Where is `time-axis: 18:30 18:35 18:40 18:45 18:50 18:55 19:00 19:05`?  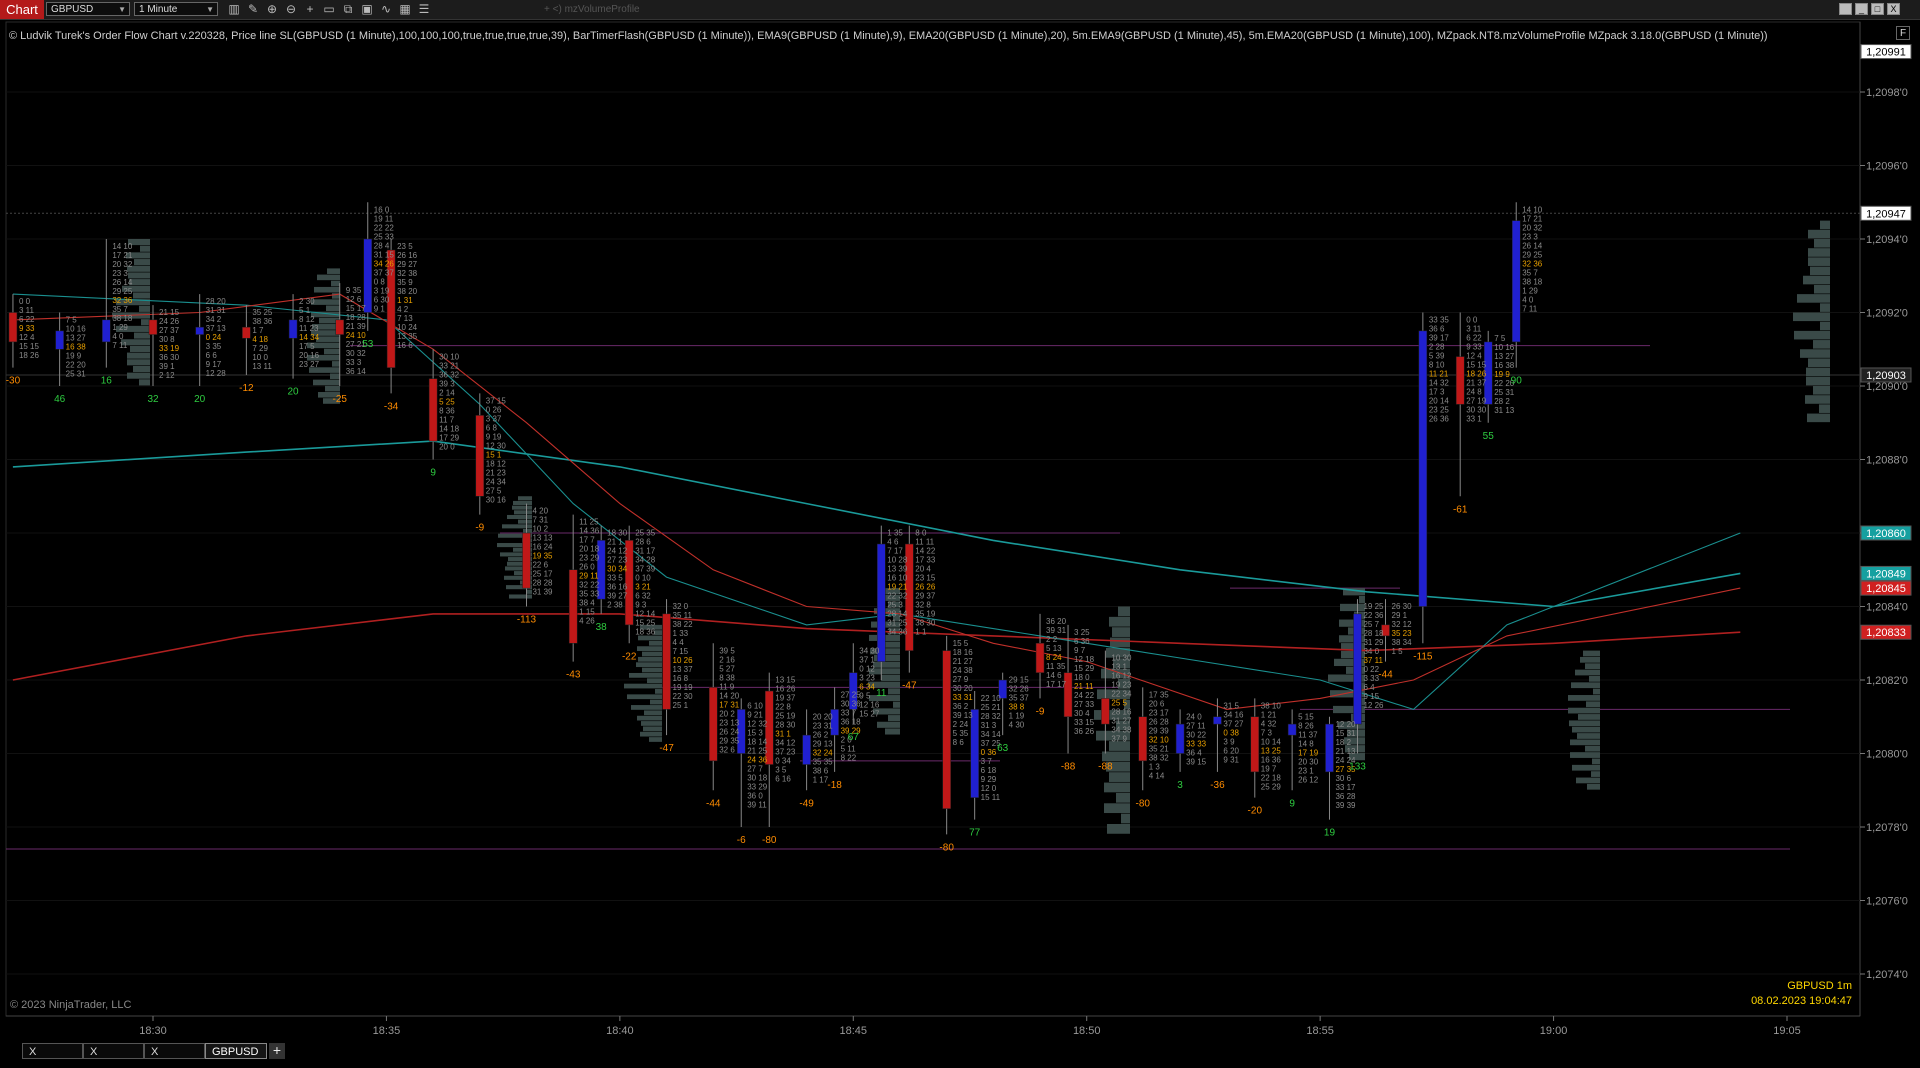
time-axis: 18:30 18:35 18:40 18:45 18:50 18:55 19:00 19:05 is located at coordinates (970, 1026).